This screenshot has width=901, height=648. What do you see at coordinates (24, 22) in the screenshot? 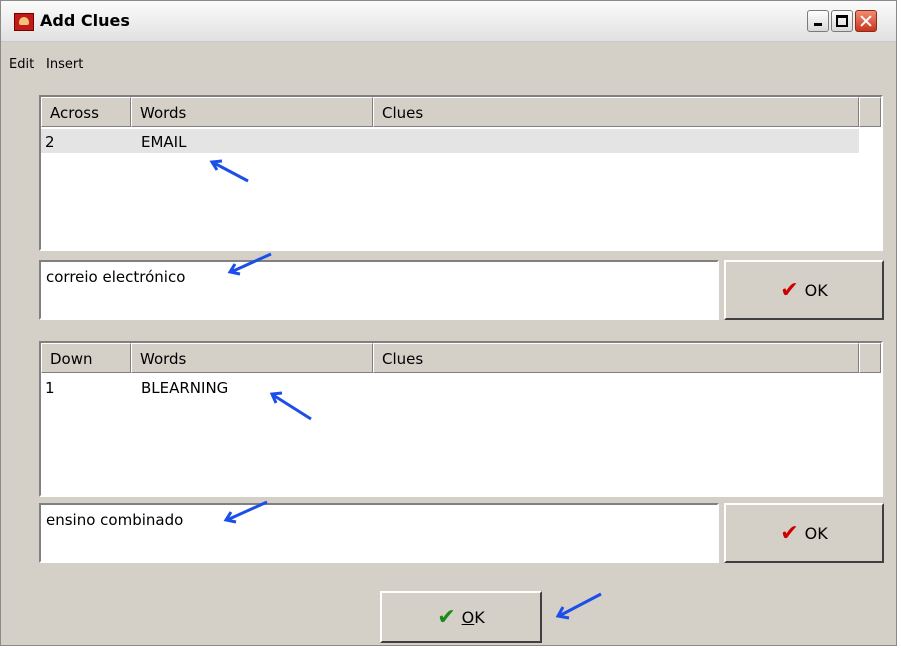
I see `app-icon` at bounding box center [24, 22].